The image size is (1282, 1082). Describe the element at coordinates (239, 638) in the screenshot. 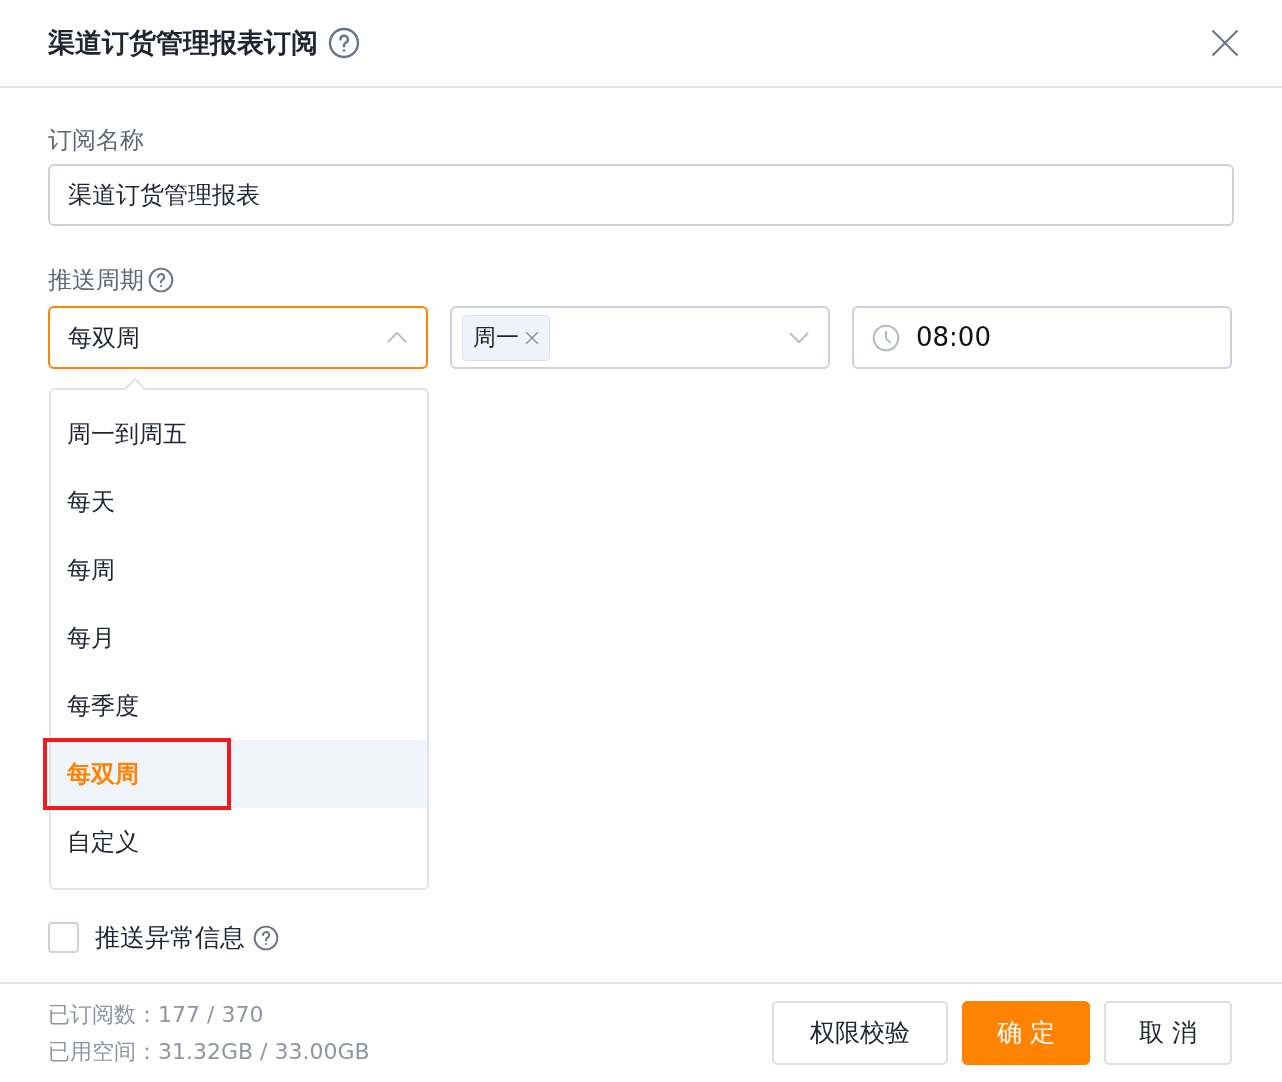

I see `dropdown-option: 每月` at that location.